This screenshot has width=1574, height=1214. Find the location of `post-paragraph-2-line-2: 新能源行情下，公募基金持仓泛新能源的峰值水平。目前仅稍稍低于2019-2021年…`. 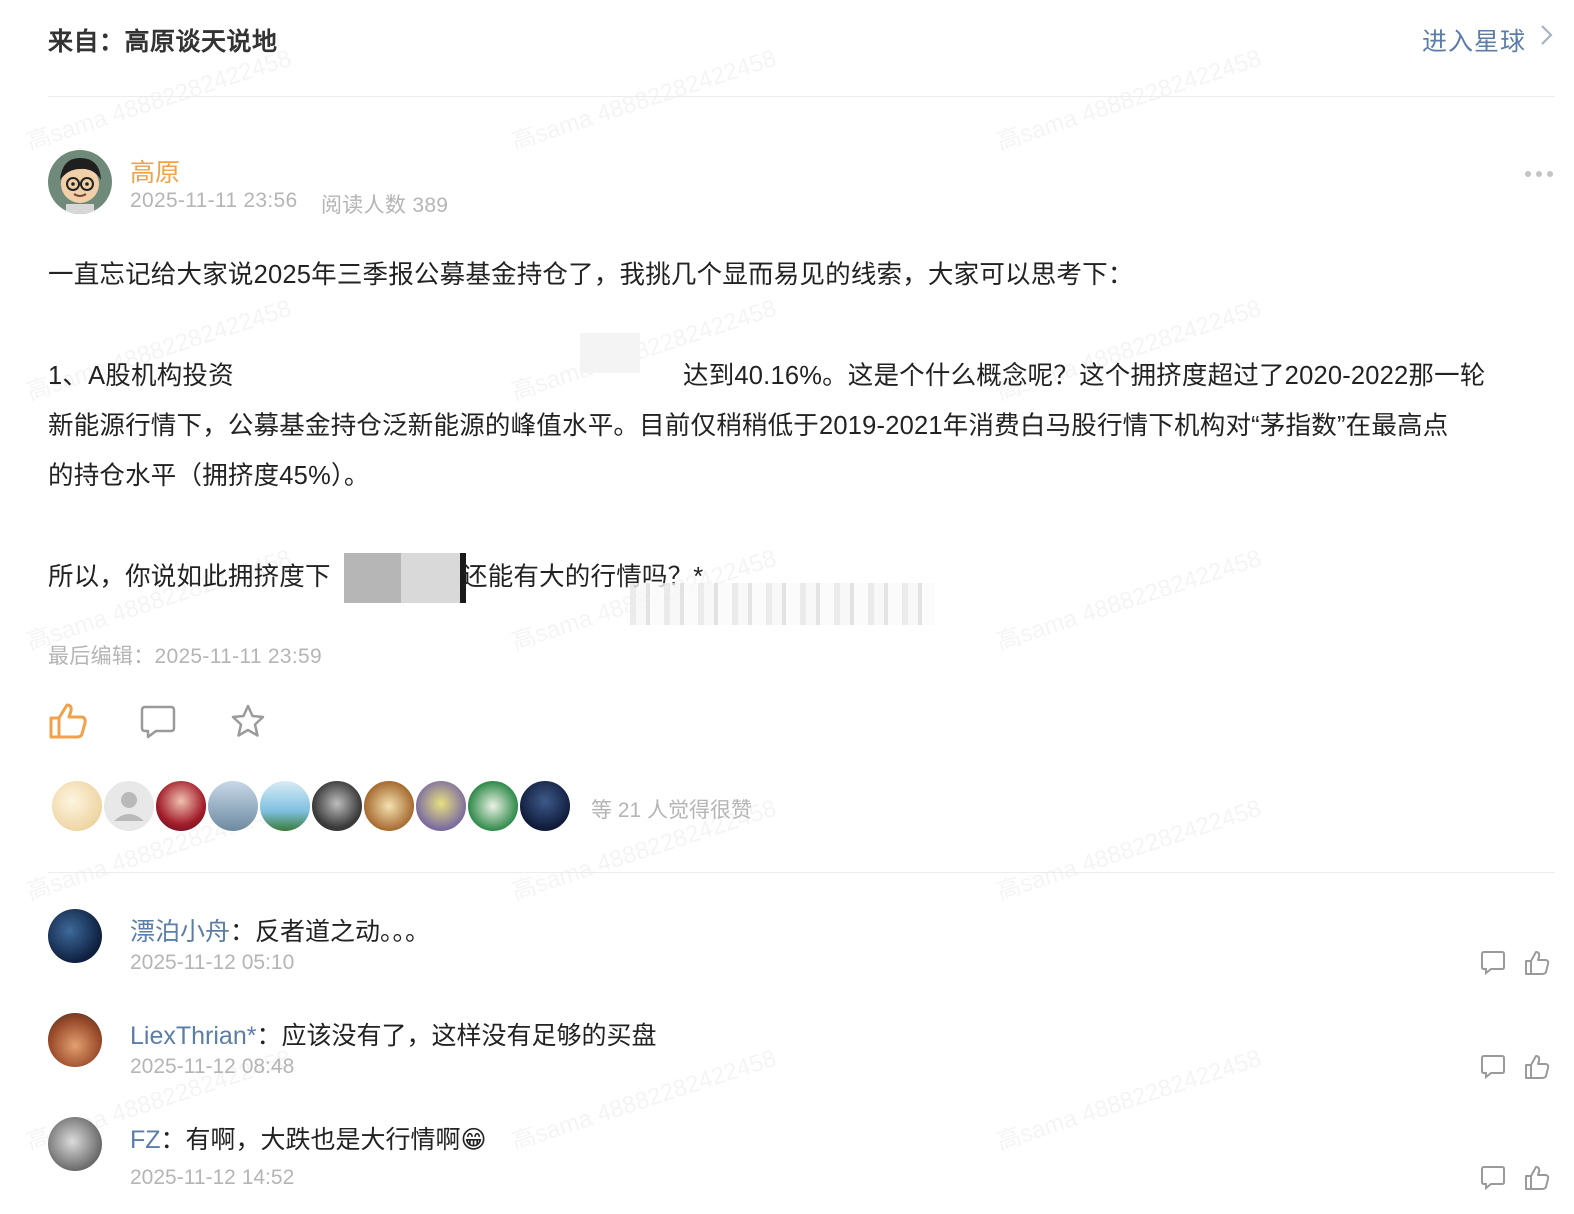

post-paragraph-2-line-2: 新能源行情下，公募基金持仓泛新能源的峰值水平。目前仅稍稍低于2019-2021年… is located at coordinates (748, 426).